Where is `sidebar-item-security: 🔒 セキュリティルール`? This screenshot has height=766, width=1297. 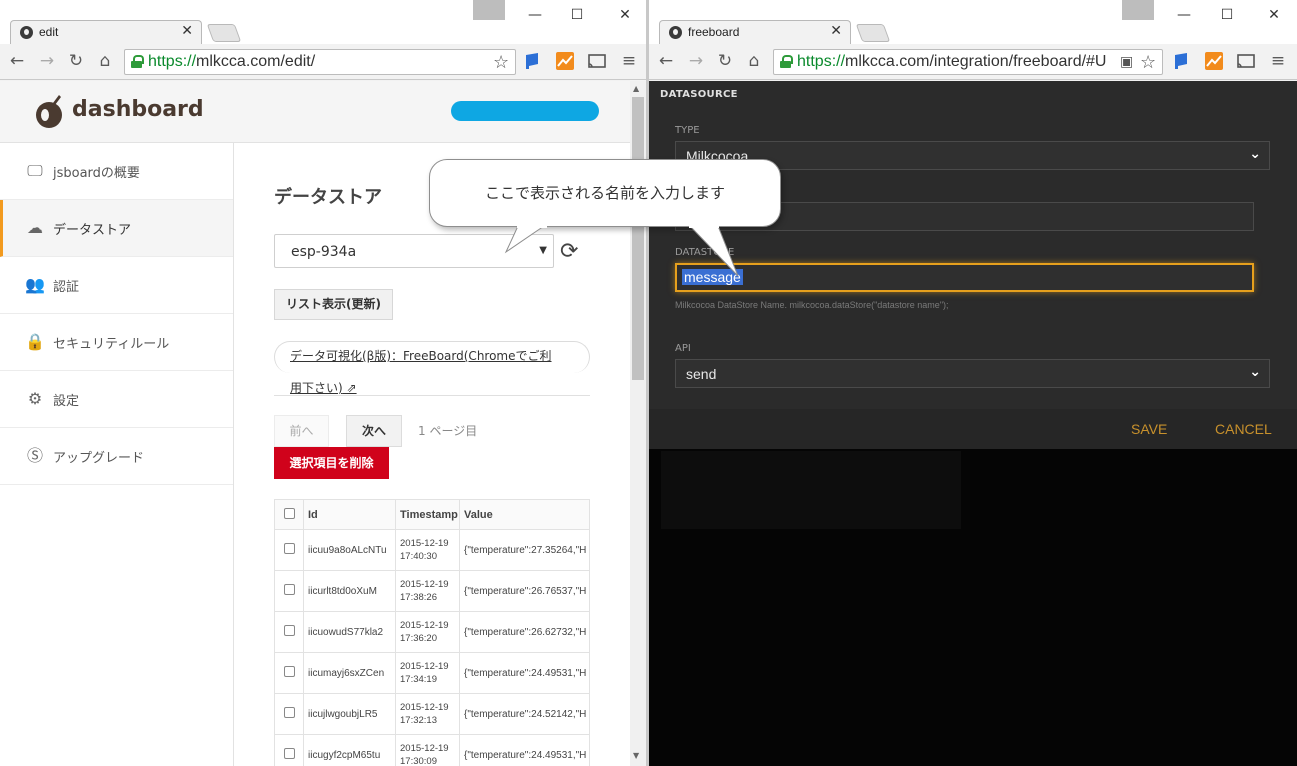 sidebar-item-security: 🔒 セキュリティルール is located at coordinates (116, 342).